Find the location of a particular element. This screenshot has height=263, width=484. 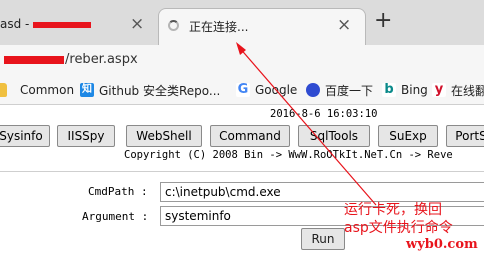

webshell-button: WebShell is located at coordinates (164, 136).